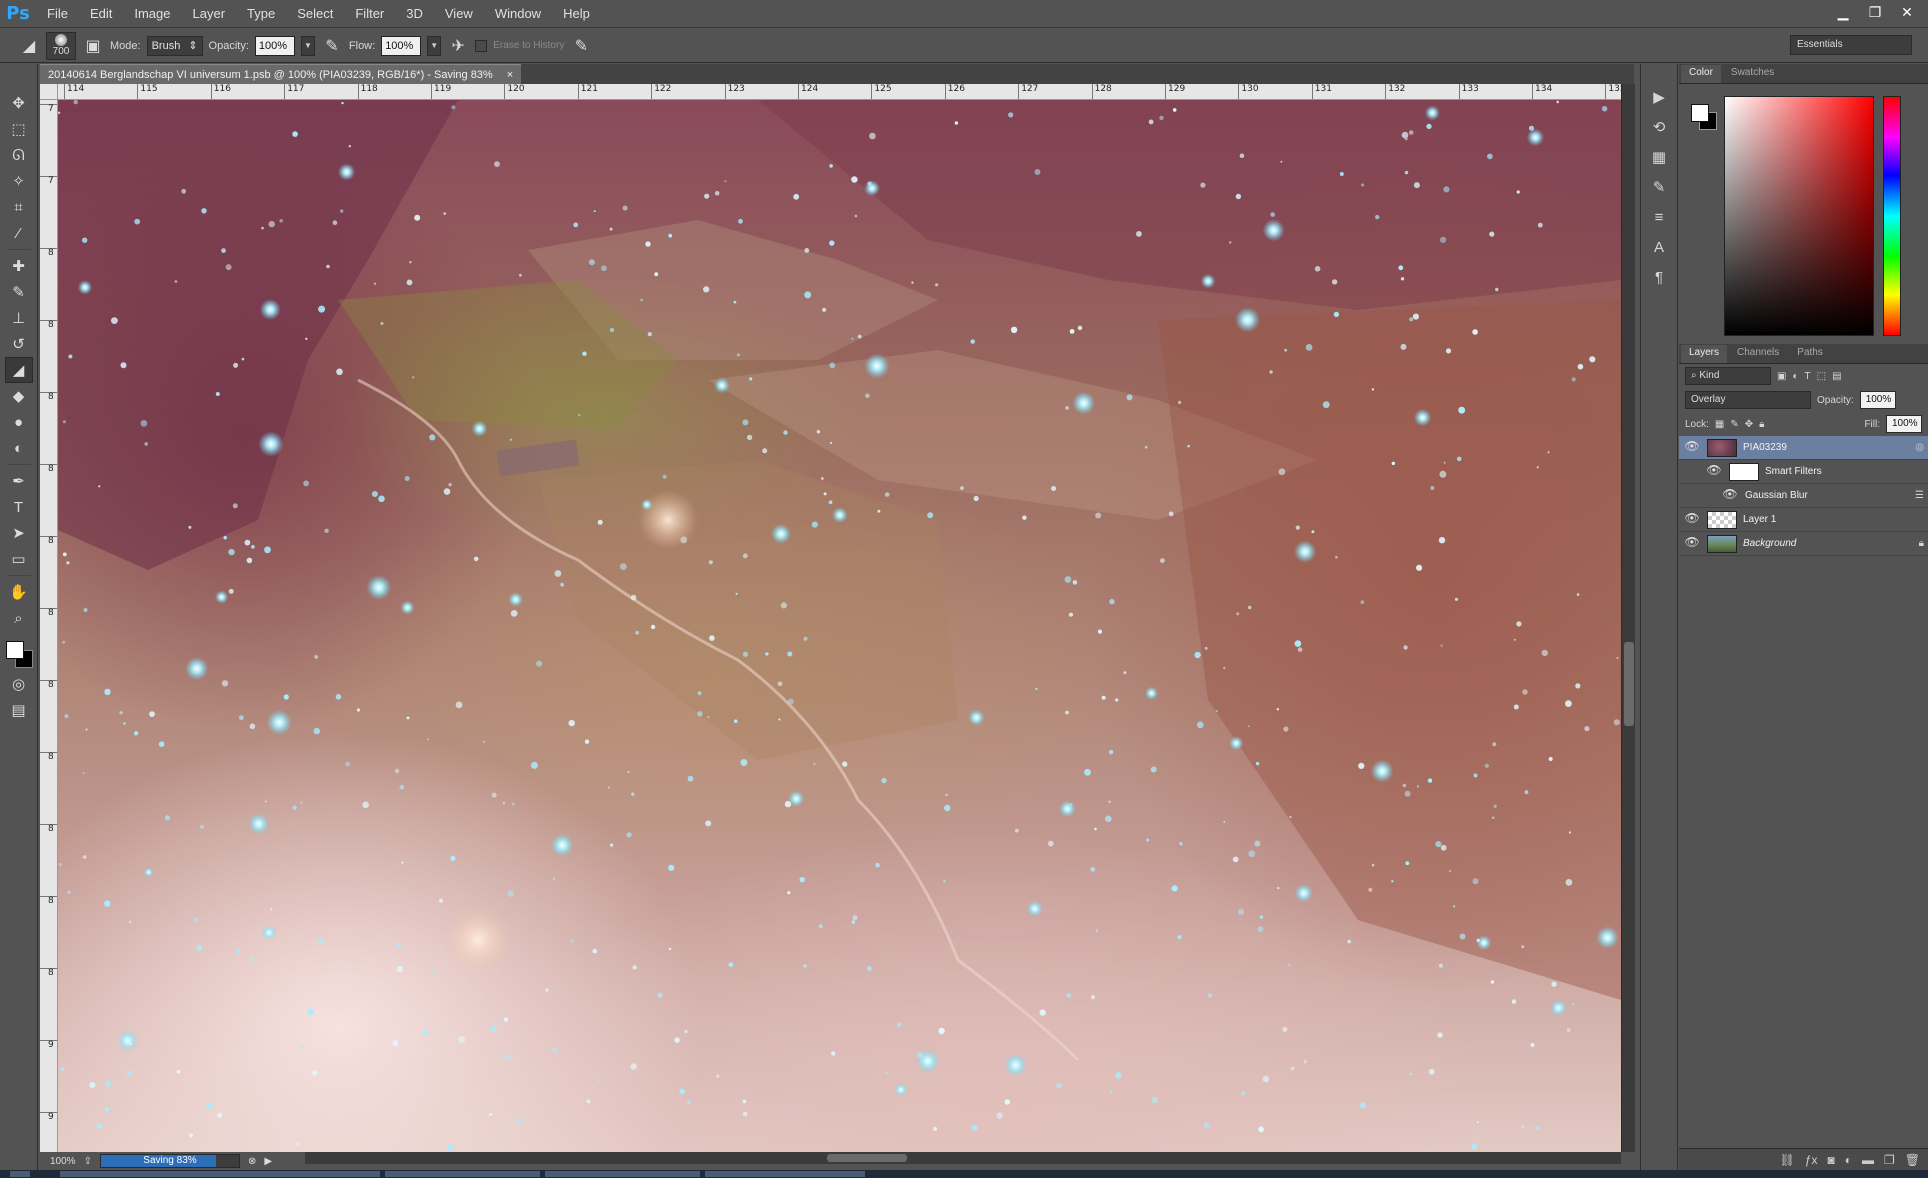 The image size is (1928, 1178). I want to click on add-mask-icon: ◙, so click(1831, 1160).